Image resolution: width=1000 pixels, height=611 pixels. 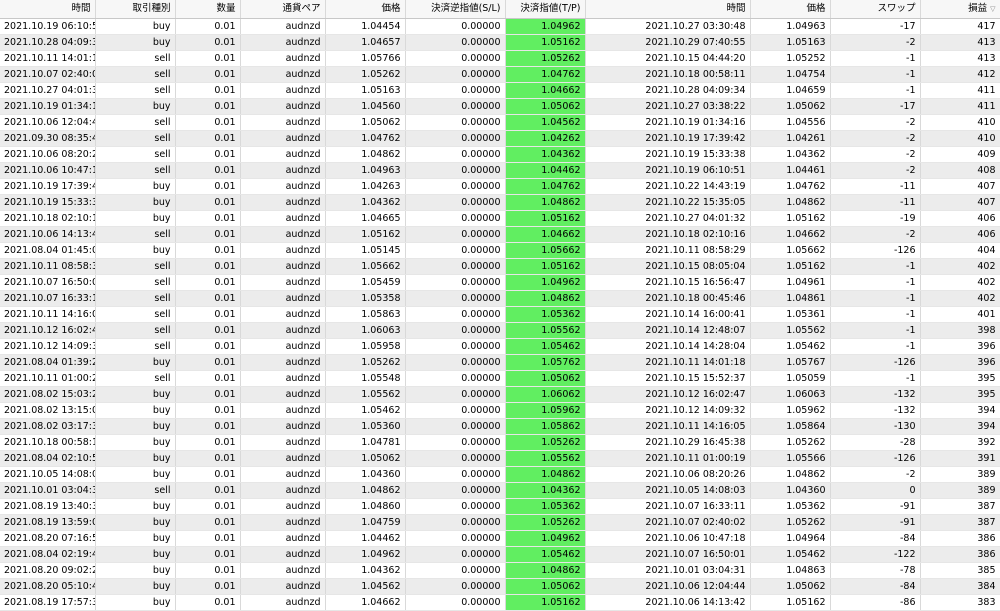 I want to click on cell-close-price: 1.05566, so click(x=790, y=458).